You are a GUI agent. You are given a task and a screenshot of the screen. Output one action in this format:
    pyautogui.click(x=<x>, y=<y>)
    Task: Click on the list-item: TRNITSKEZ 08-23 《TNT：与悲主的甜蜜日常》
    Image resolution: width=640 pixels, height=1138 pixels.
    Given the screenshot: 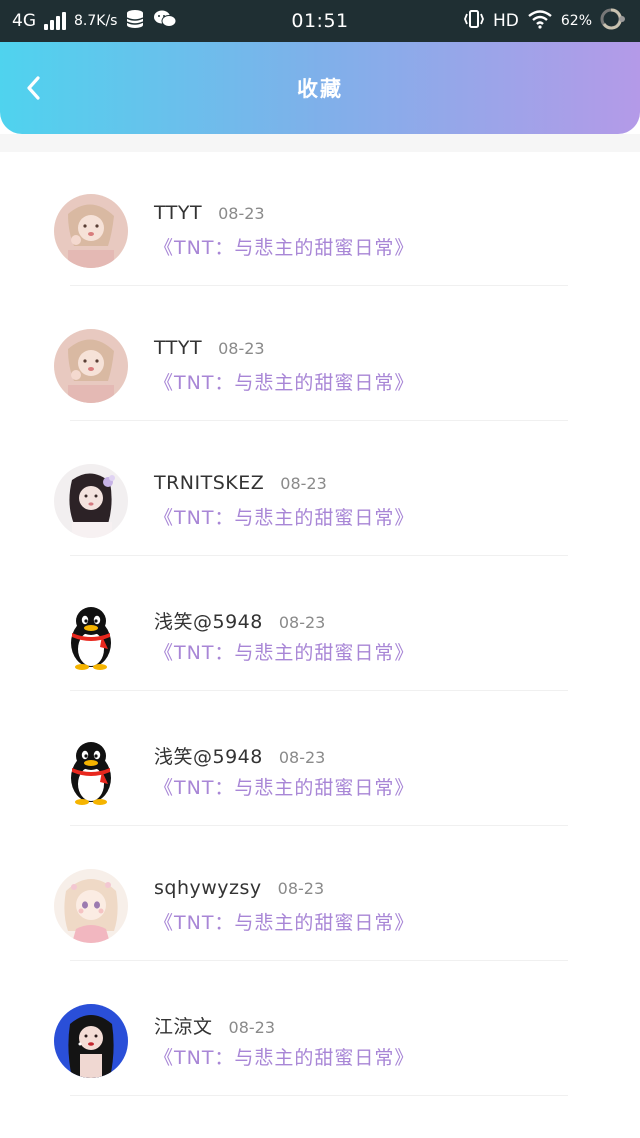 What is the action you would take?
    pyautogui.click(x=320, y=489)
    